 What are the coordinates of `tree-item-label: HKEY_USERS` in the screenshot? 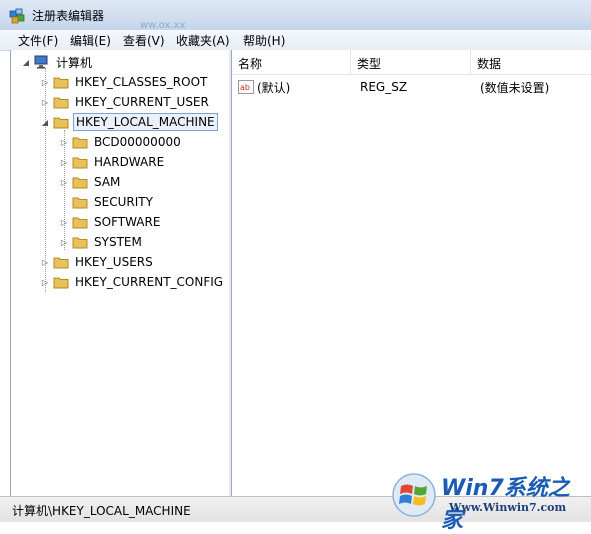 It's located at (114, 262).